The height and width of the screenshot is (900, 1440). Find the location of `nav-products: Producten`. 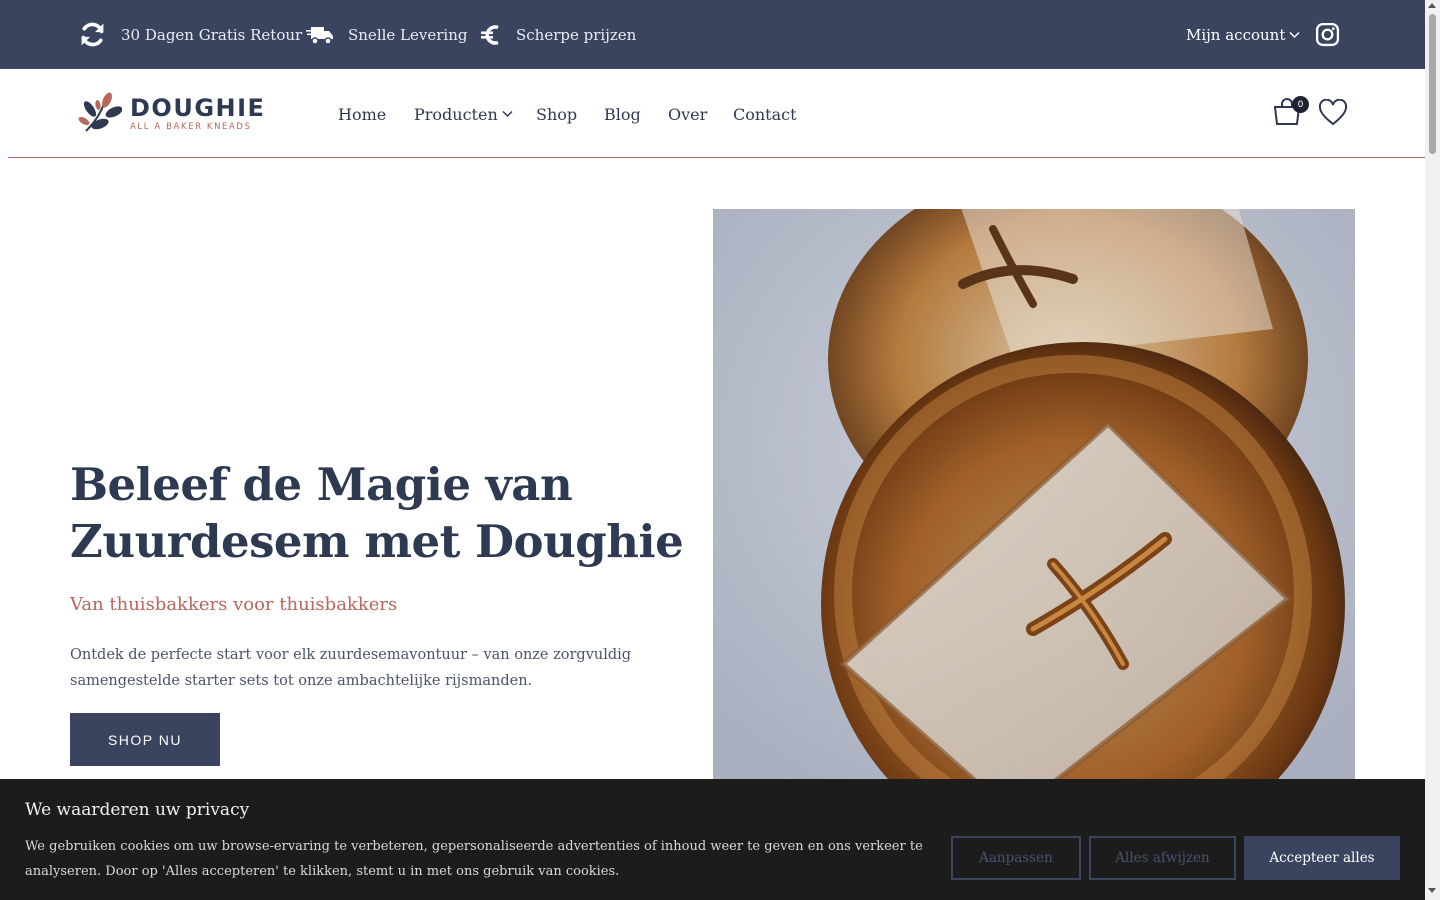

nav-products: Producten is located at coordinates (463, 114).